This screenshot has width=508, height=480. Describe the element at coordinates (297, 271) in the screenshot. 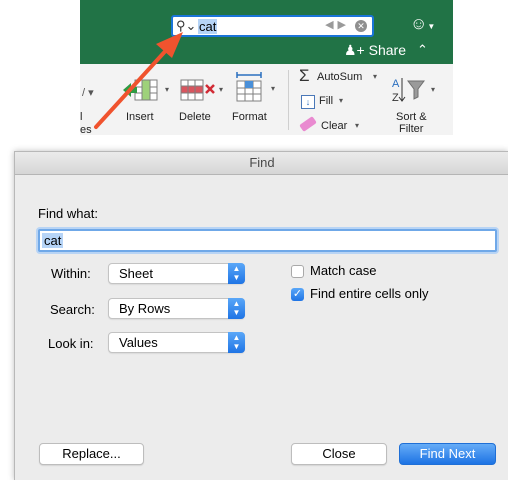

I see `match-case-checkbox` at that location.